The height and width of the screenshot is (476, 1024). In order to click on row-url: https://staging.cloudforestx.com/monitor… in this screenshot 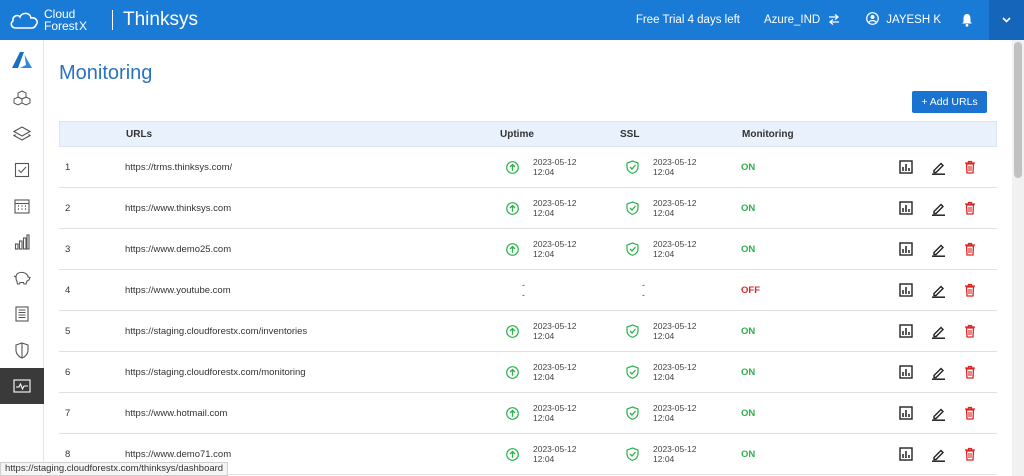, I will do `click(312, 372)`.